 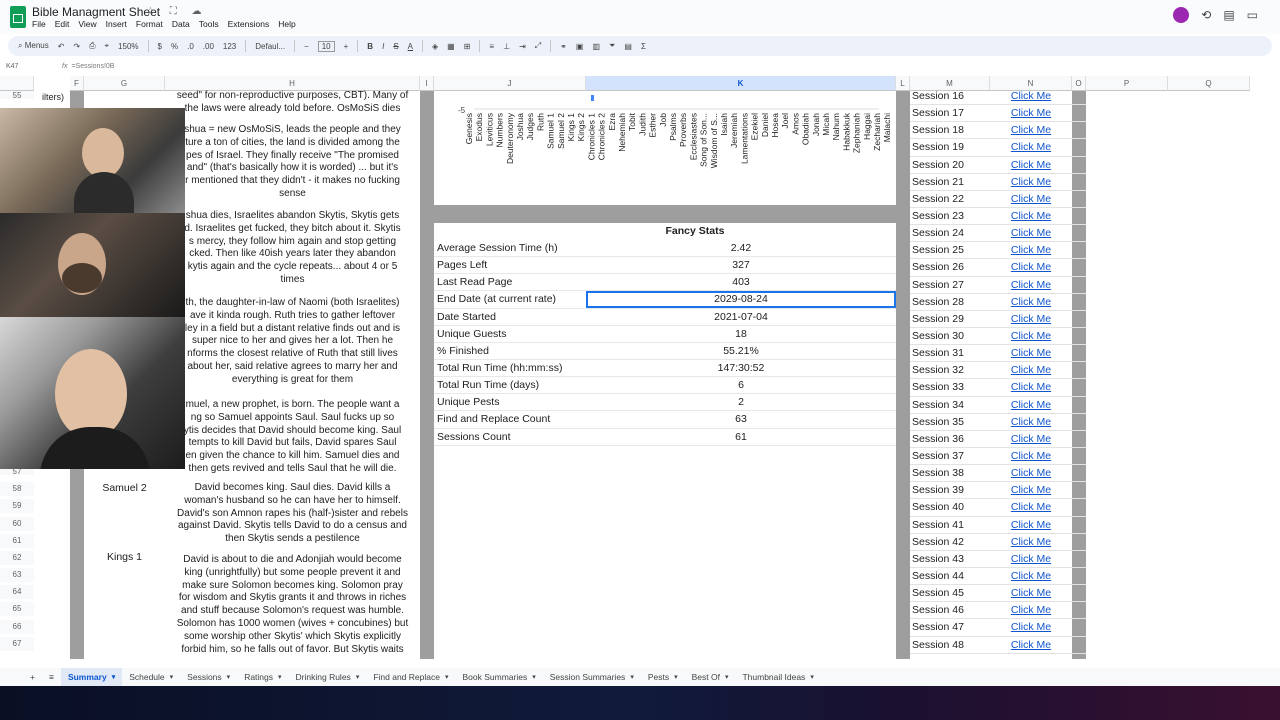 I want to click on session-label: Session 39, so click(x=950, y=490).